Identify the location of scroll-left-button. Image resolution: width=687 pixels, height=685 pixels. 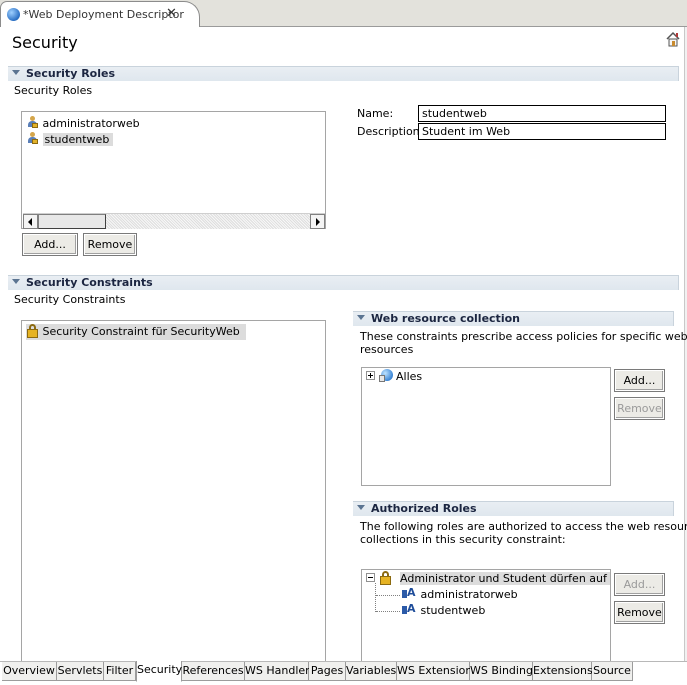
(30, 221).